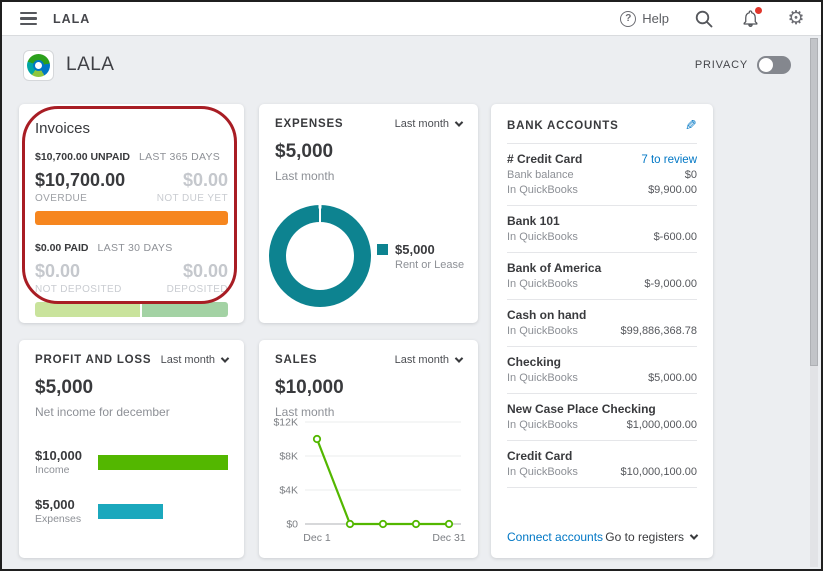 This screenshot has height=571, width=823. I want to click on not-deposited-amount: $0.00, so click(58, 270).